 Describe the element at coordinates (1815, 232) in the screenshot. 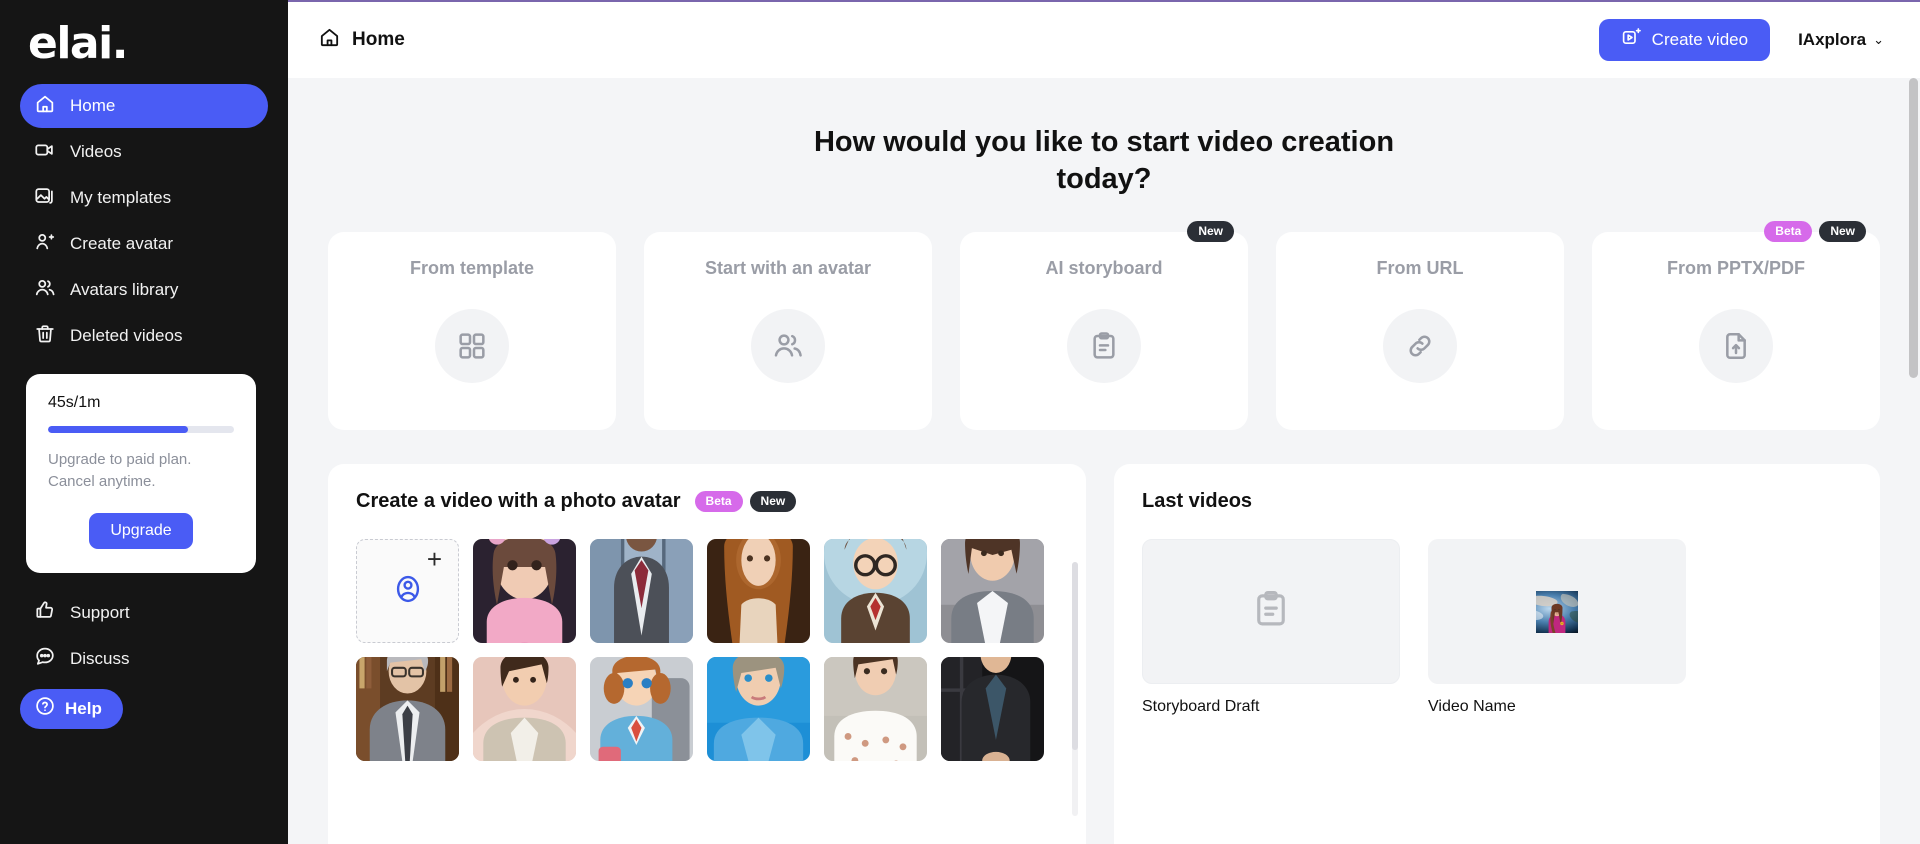

I see `option-badges: Beta New` at that location.